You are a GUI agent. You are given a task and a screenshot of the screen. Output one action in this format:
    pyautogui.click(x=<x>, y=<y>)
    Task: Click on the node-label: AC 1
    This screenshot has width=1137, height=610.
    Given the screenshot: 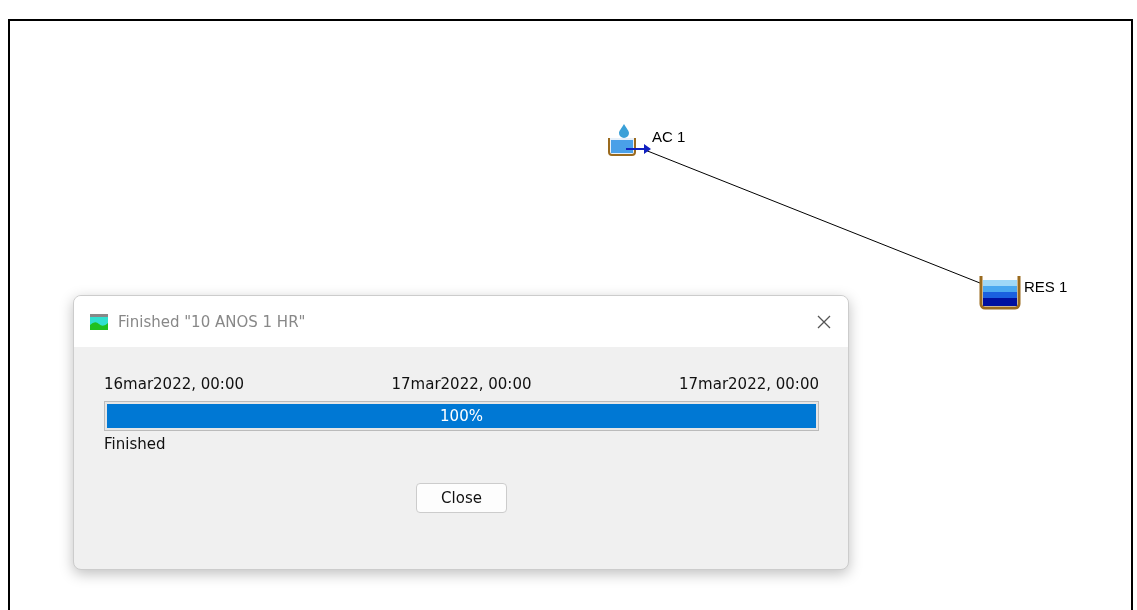 What is the action you would take?
    pyautogui.click(x=669, y=136)
    